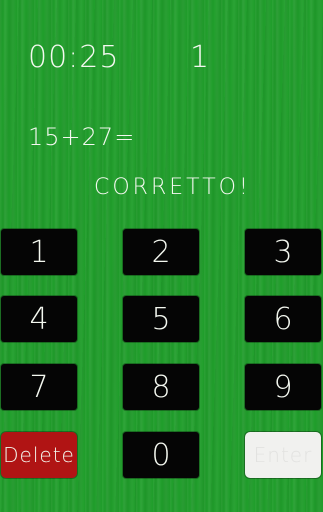  I want to click on feedback-message: CORRETTO!, so click(172, 187).